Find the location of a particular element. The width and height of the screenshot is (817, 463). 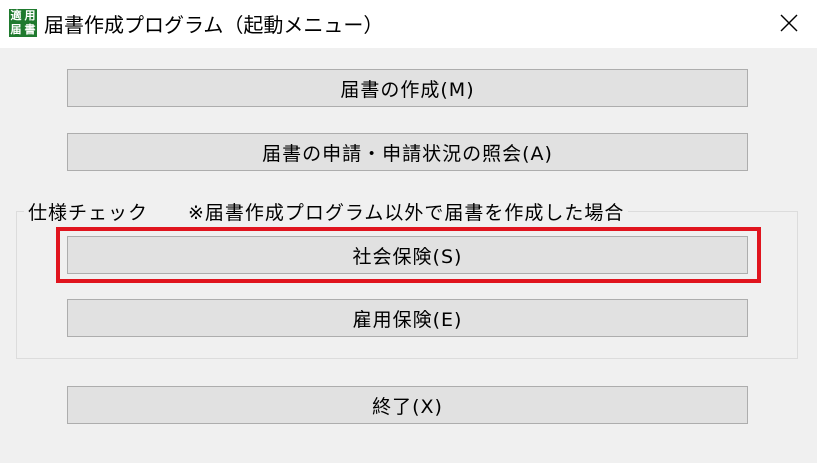

create-form-button: 届書の作成(M) is located at coordinates (407, 88).